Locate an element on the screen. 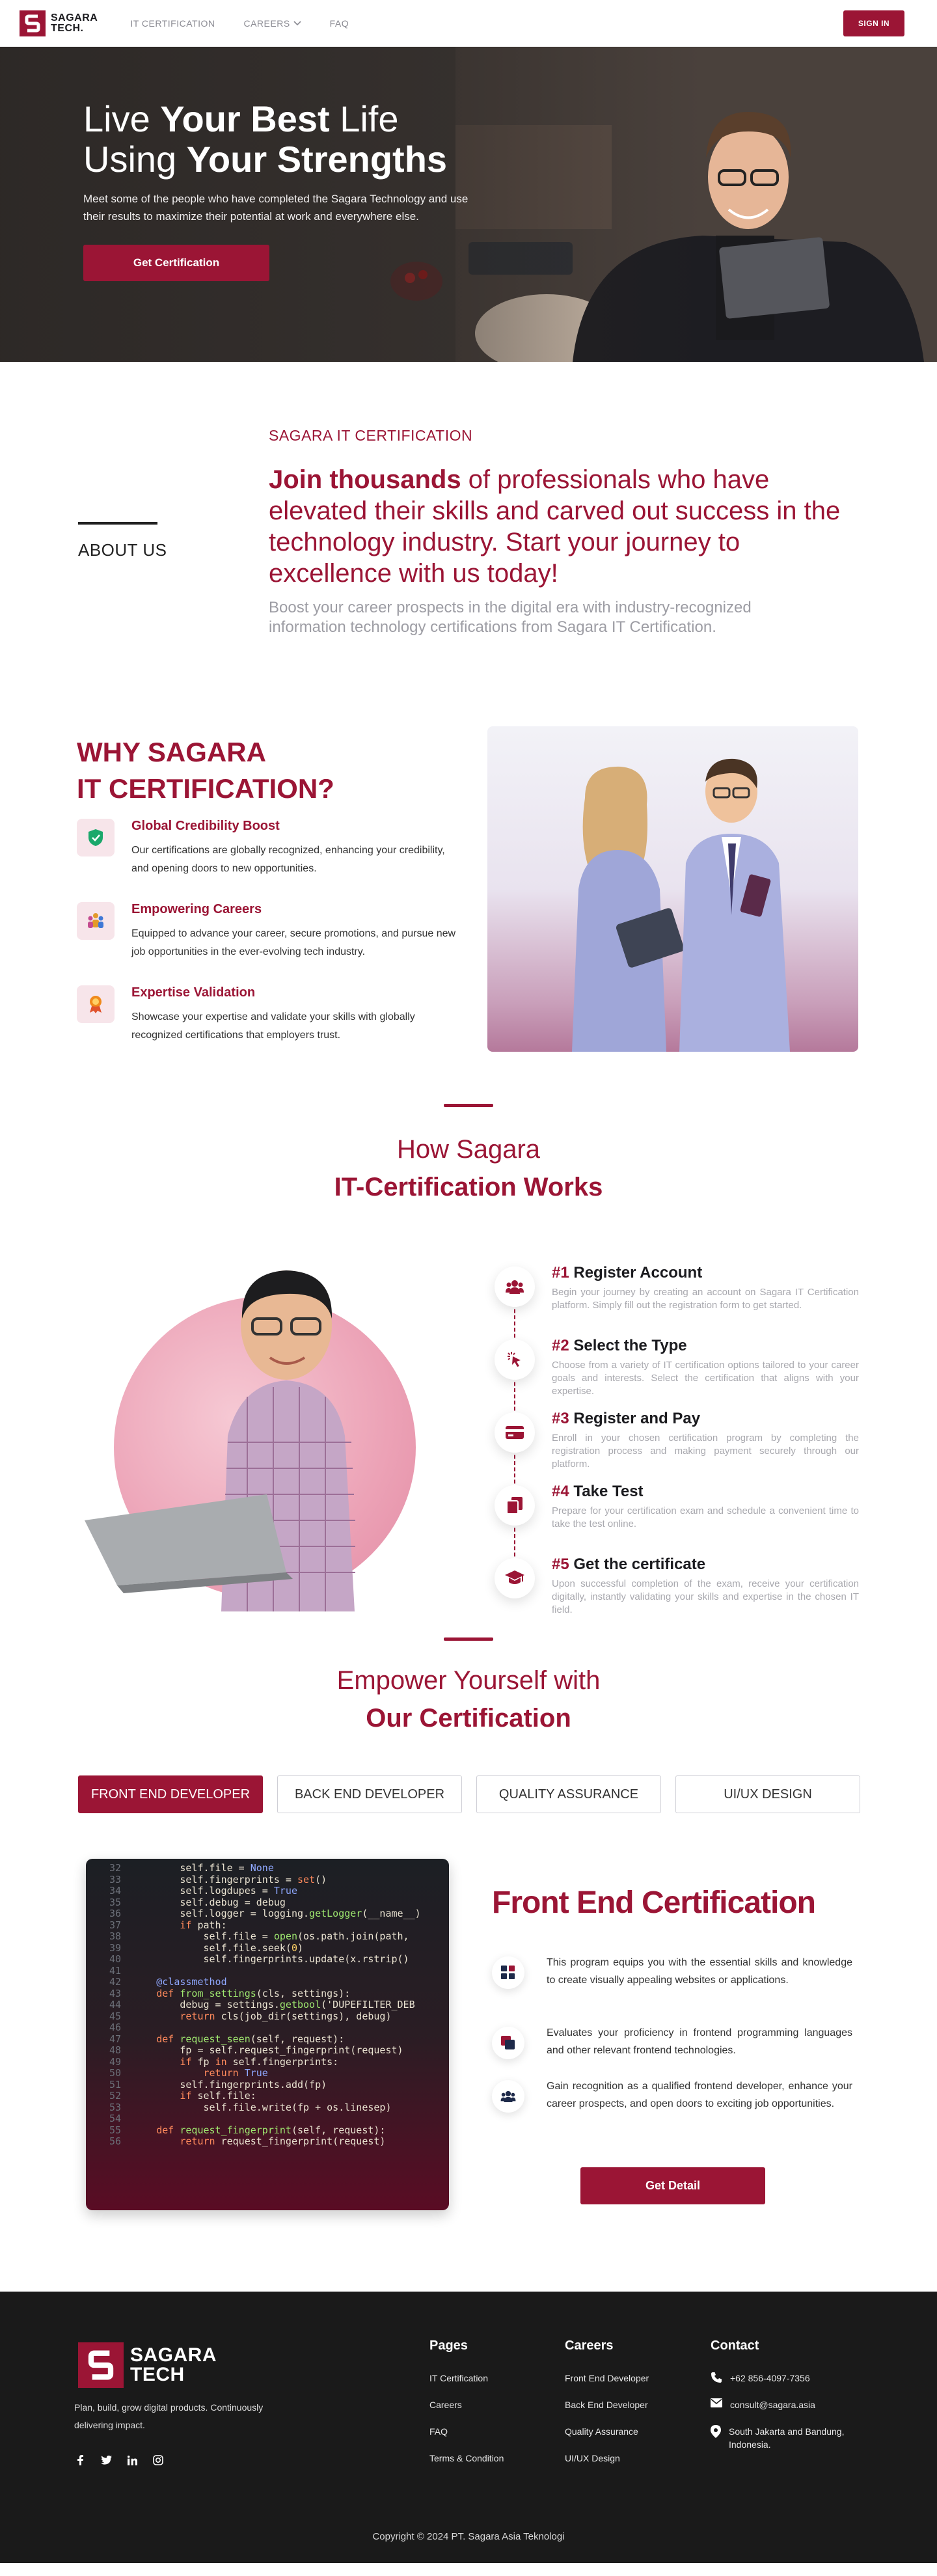 The height and width of the screenshot is (2576, 937). phone-icon is located at coordinates (716, 2377).